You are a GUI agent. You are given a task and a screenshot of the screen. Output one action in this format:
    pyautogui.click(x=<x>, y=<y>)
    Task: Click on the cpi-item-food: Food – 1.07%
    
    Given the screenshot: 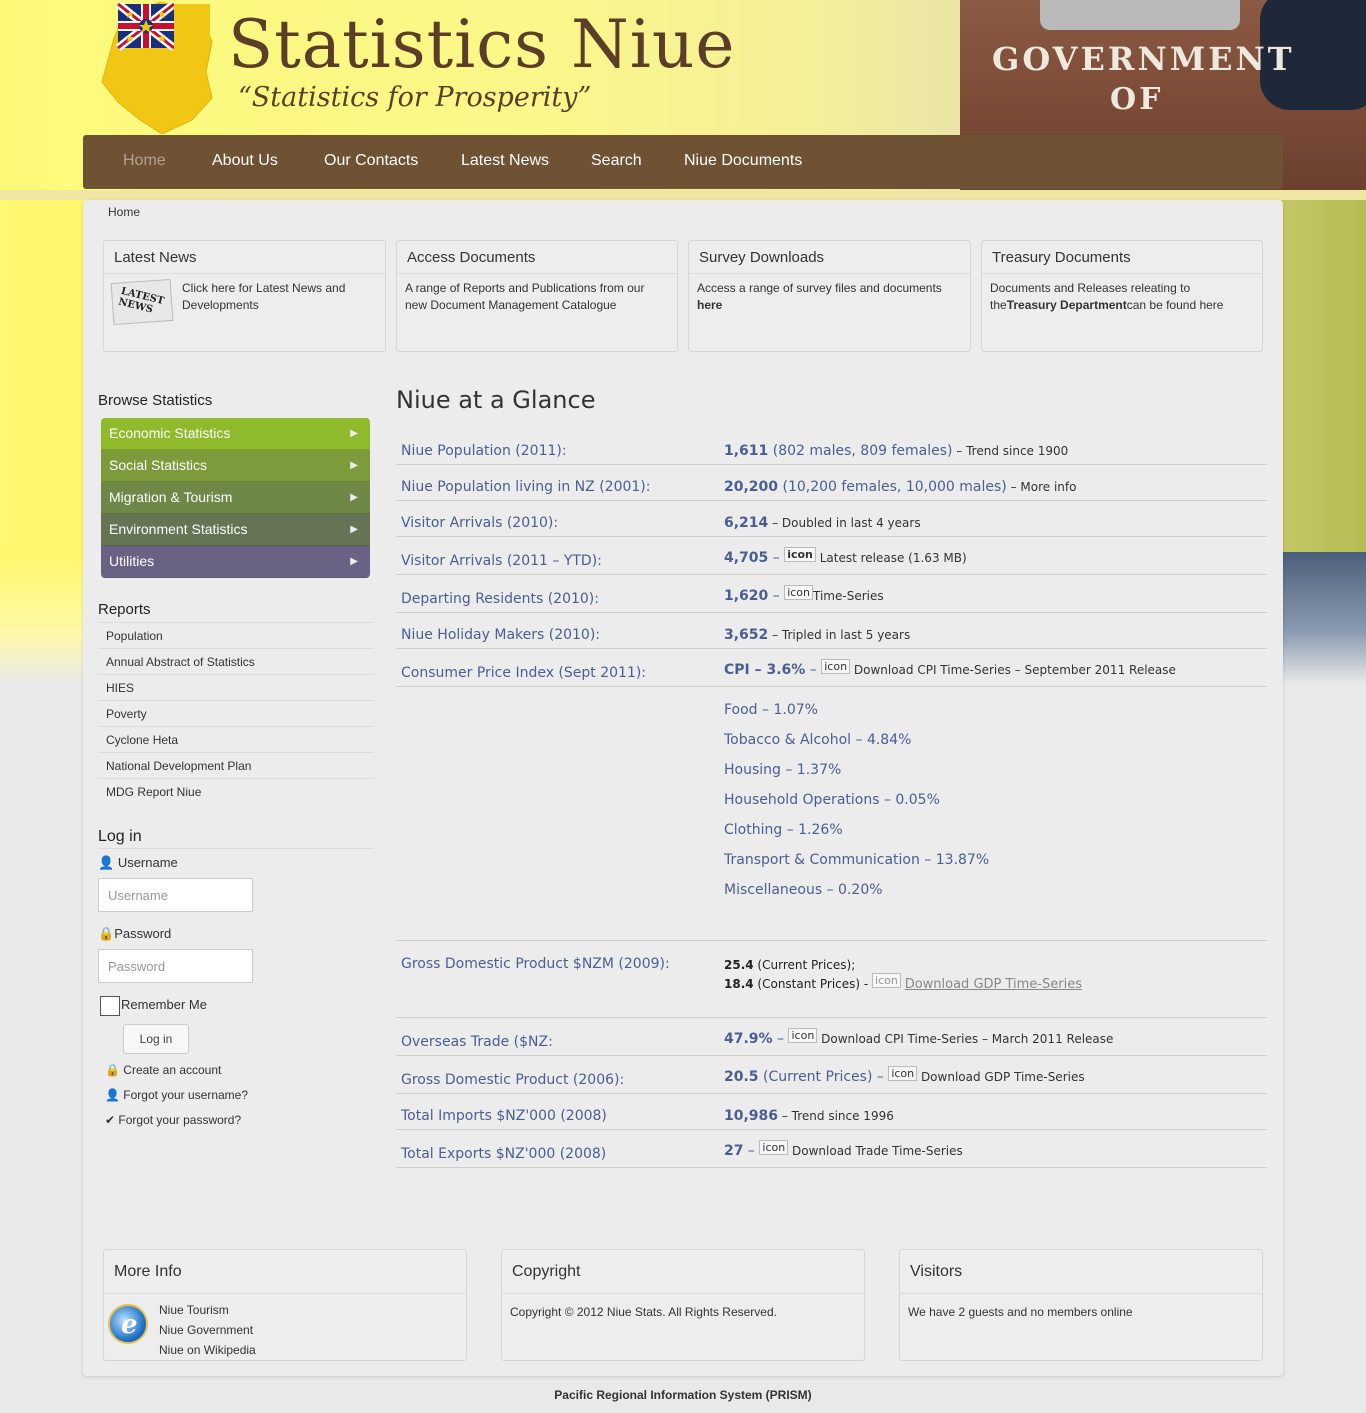 What is the action you would take?
    pyautogui.click(x=771, y=710)
    